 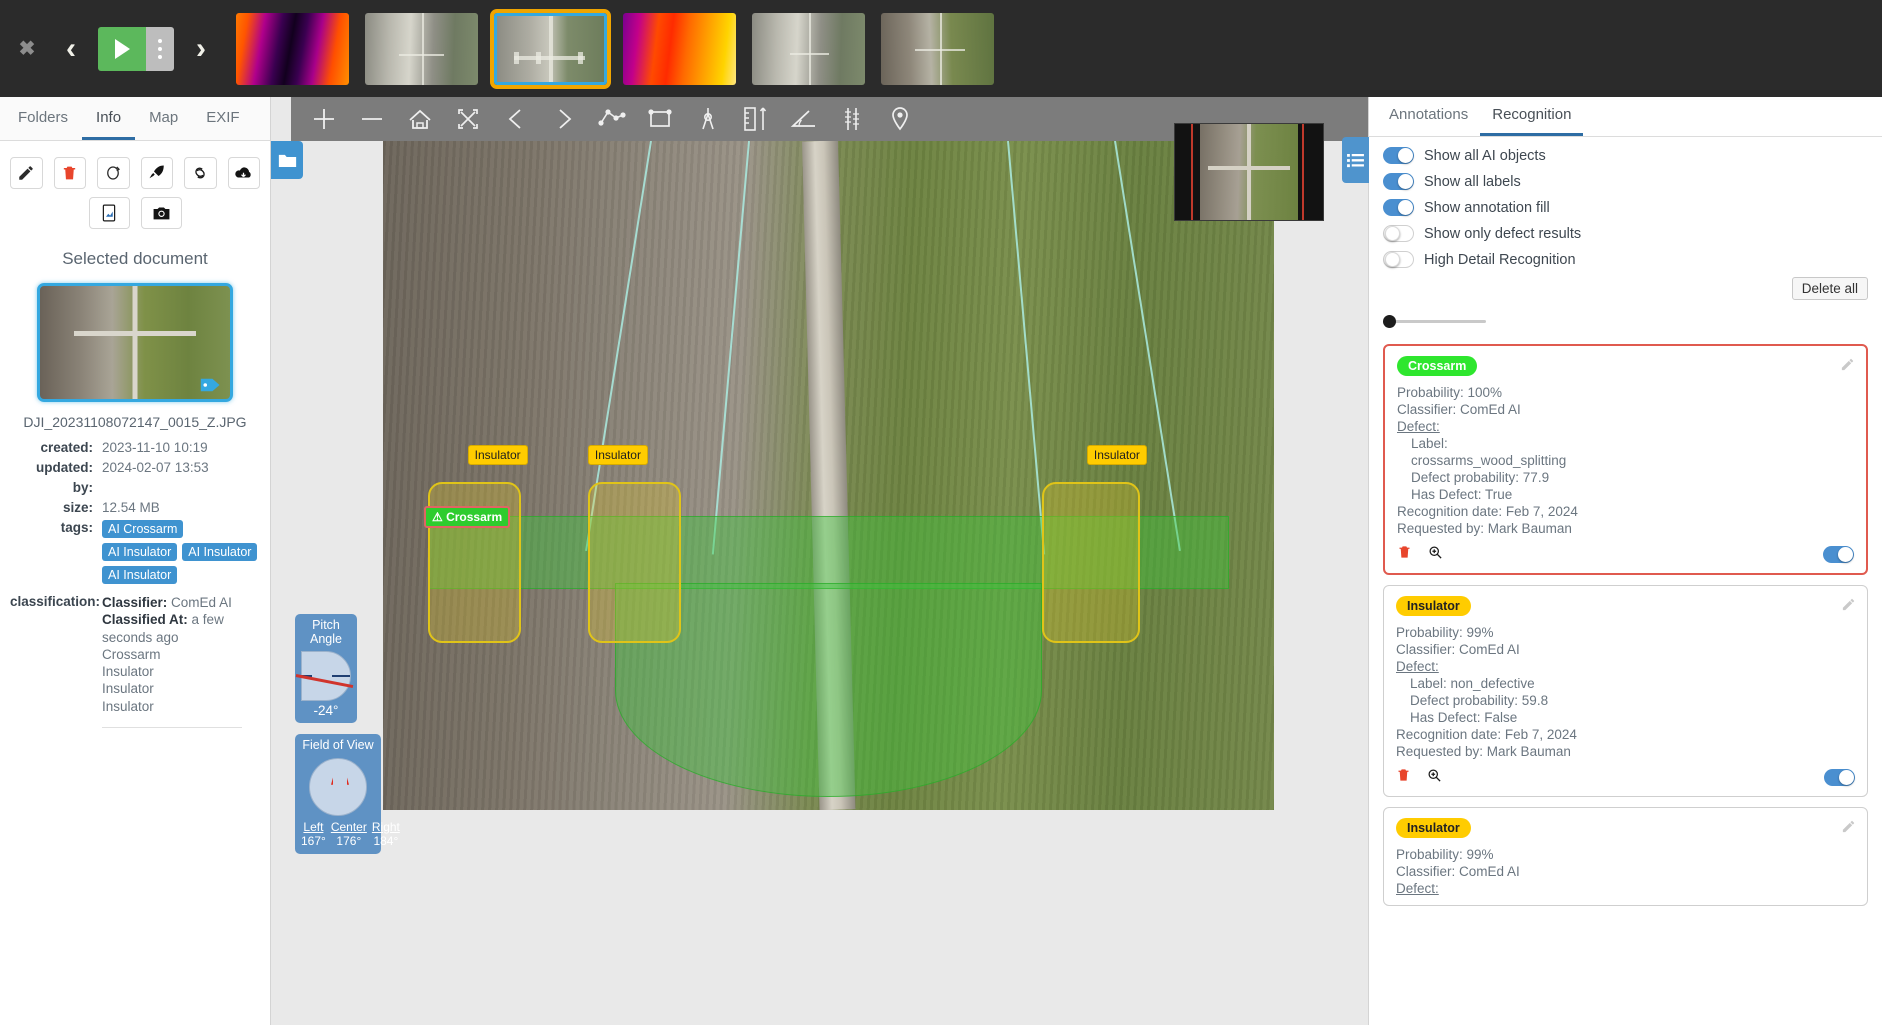 What do you see at coordinates (128, 706) in the screenshot?
I see `classification-item: Insulator` at bounding box center [128, 706].